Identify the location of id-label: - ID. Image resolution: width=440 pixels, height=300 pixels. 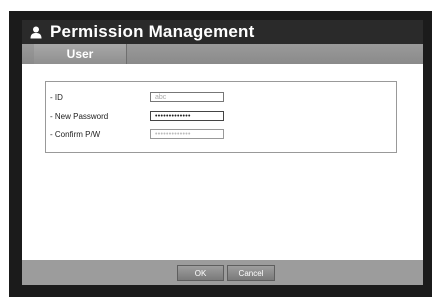
(56, 97).